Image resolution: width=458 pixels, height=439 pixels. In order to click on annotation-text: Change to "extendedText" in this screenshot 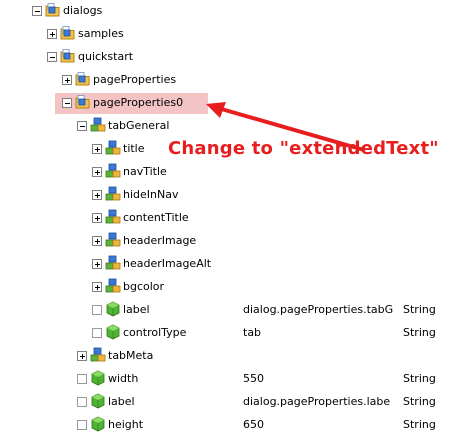, I will do `click(303, 148)`.